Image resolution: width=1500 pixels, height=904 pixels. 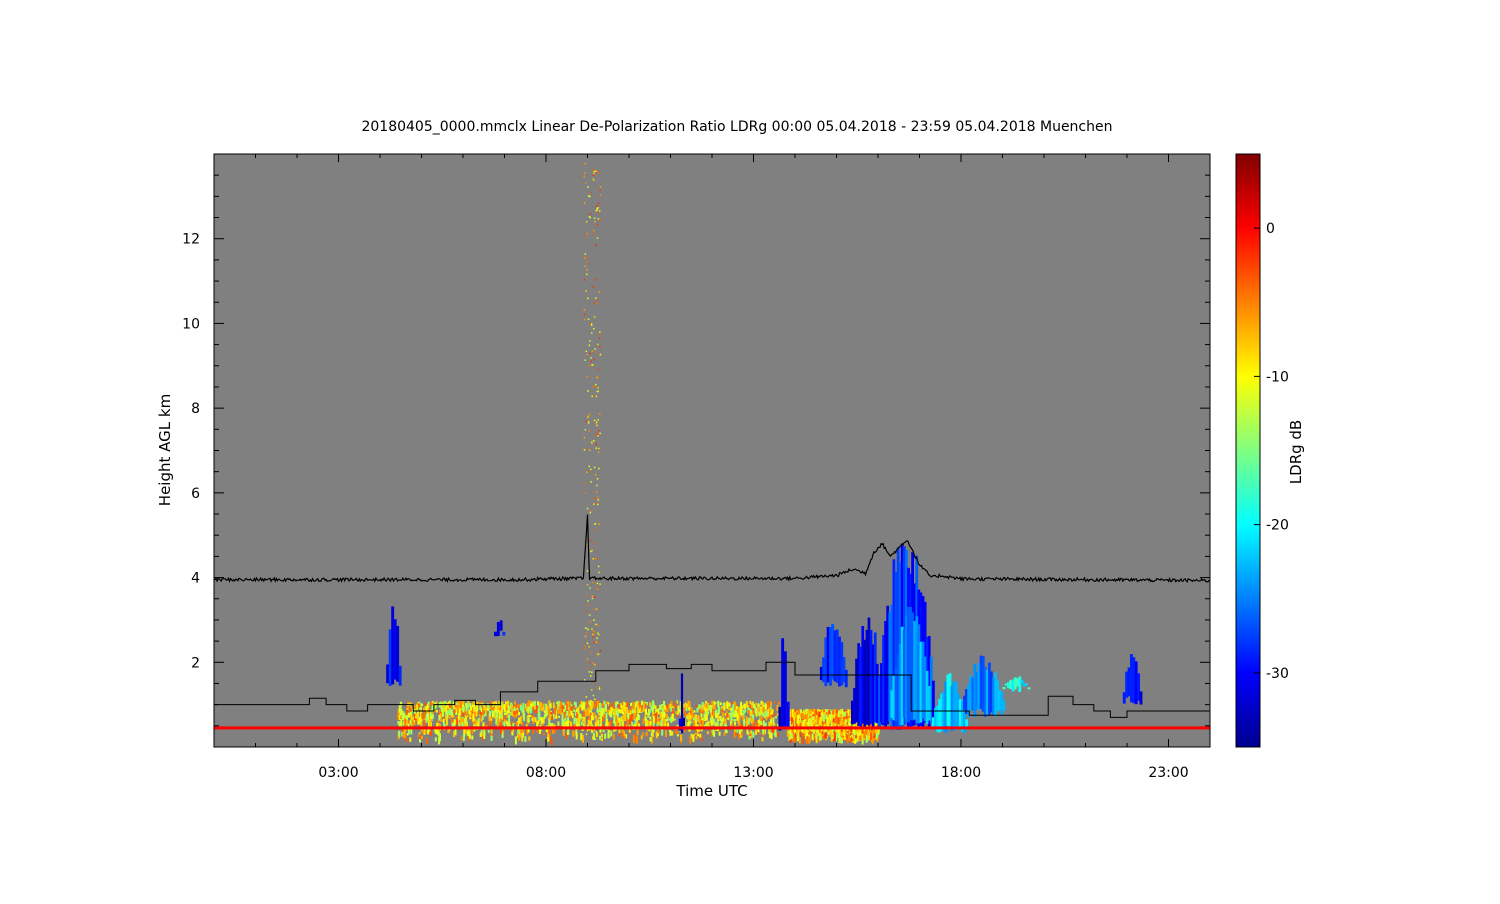 I want to click on x-tick-label: 18:00, so click(x=961, y=773).